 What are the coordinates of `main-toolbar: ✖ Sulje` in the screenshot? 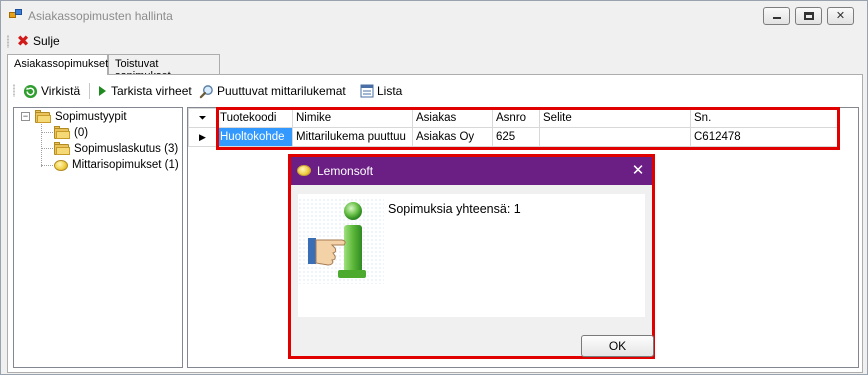 It's located at (434, 41).